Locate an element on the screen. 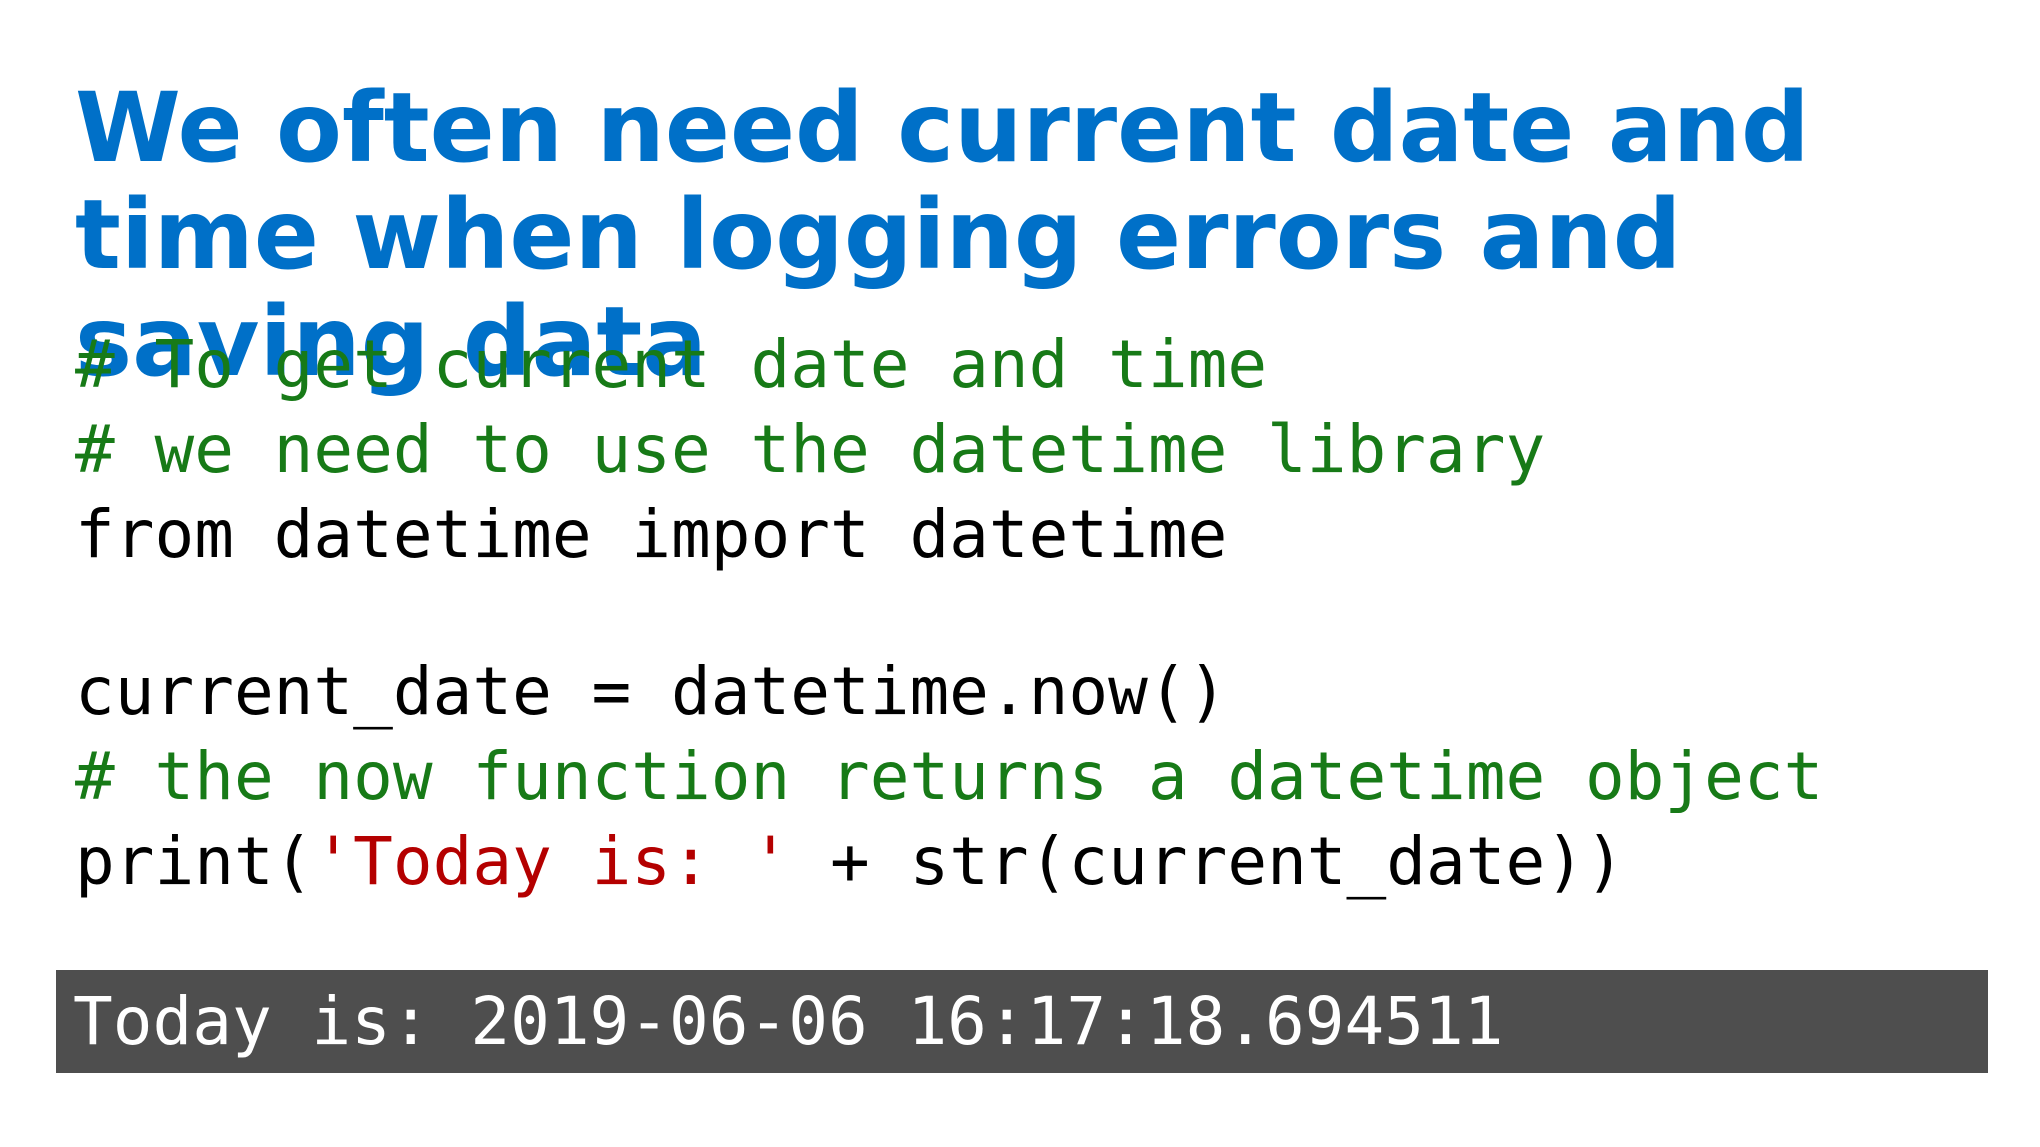 This screenshot has width=2040, height=1147. code-comment-line: # we need to use the datetime library is located at coordinates (810, 449).